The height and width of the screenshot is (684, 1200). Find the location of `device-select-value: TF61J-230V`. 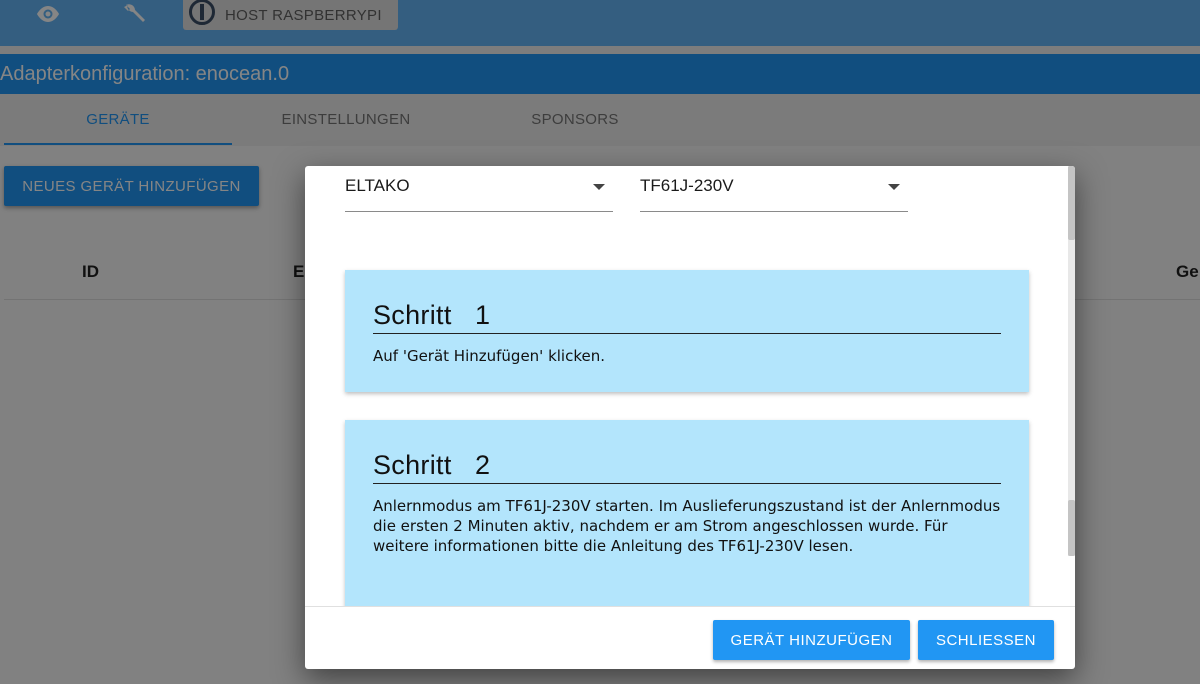

device-select-value: TF61J-230V is located at coordinates (687, 185).